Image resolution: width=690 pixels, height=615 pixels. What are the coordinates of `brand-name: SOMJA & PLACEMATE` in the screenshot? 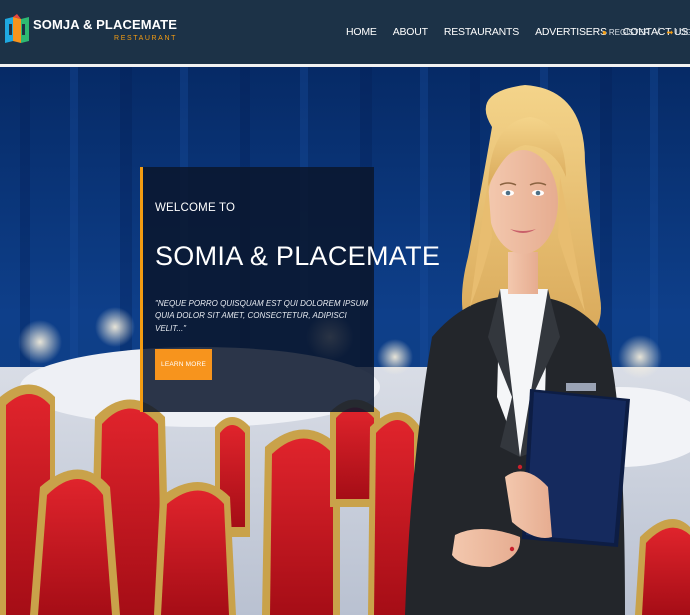 It's located at (105, 24).